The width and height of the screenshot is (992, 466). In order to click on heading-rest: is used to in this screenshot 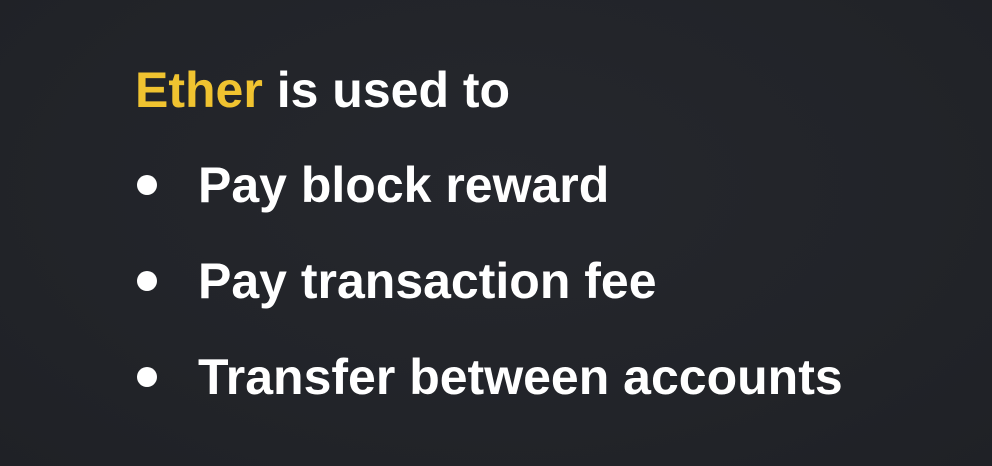, I will do `click(386, 90)`.